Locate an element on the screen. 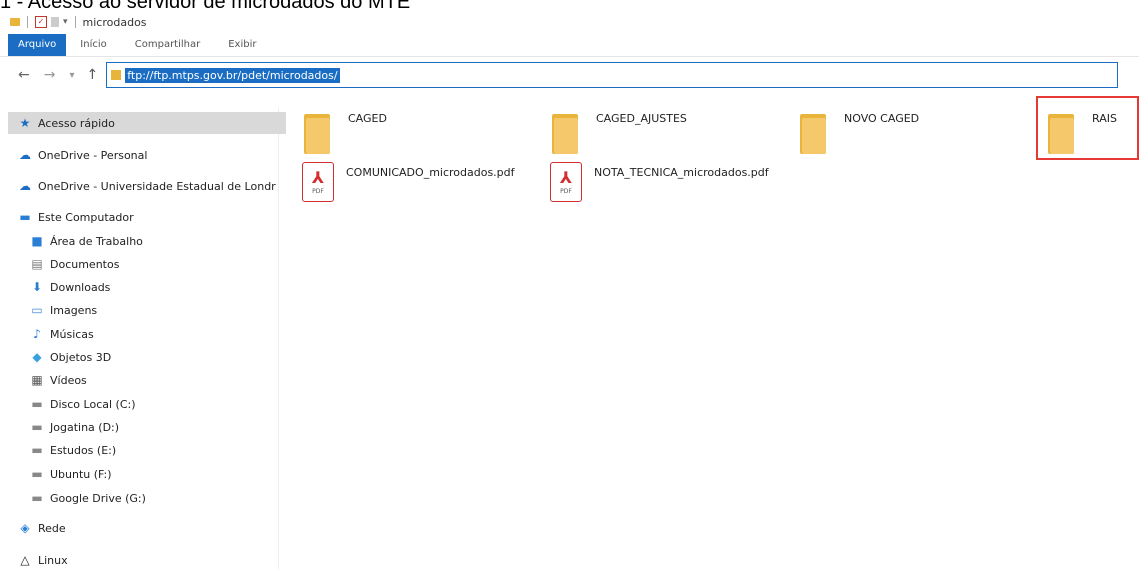  sidebar-item-downloads: ⬇ Downloads is located at coordinates (70, 287).